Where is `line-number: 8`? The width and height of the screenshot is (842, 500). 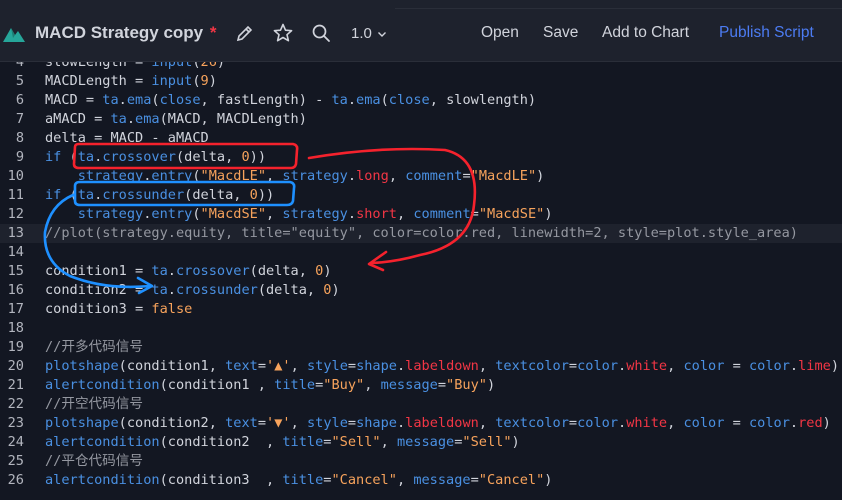 line-number: 8 is located at coordinates (19, 138).